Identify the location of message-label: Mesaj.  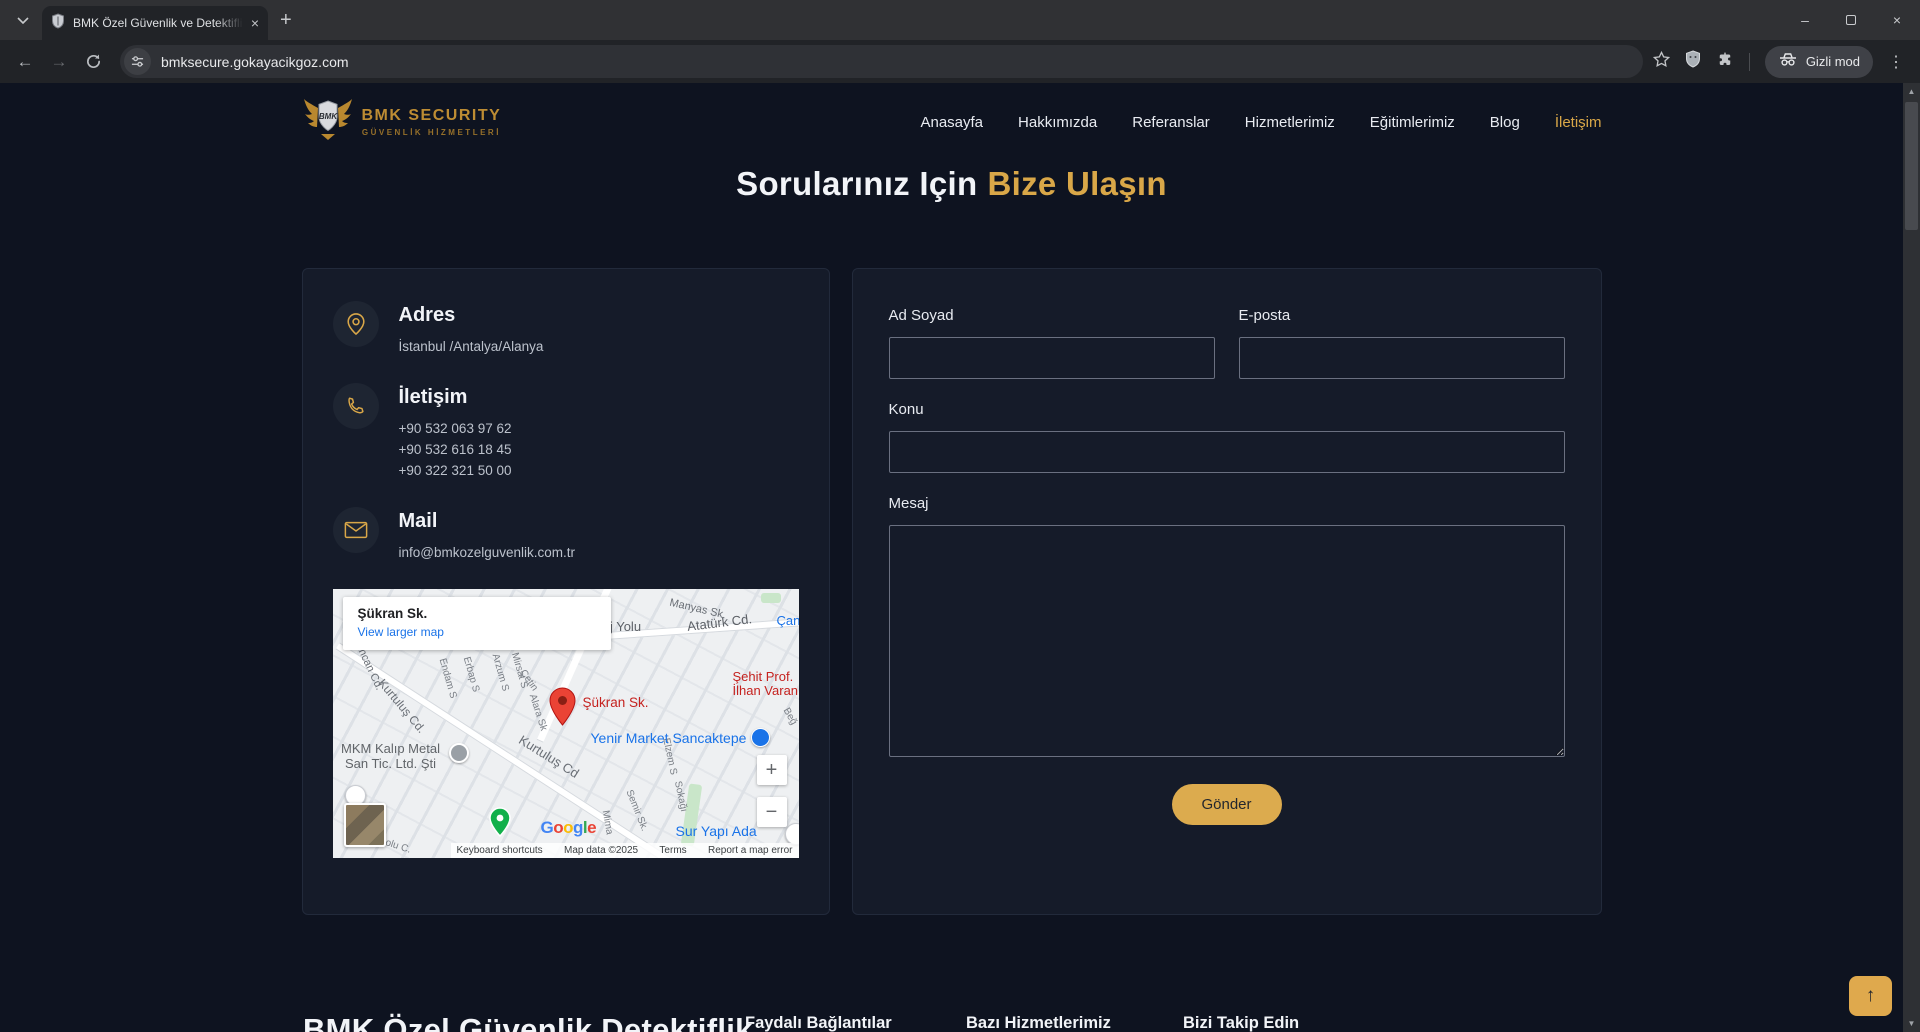
(908, 503).